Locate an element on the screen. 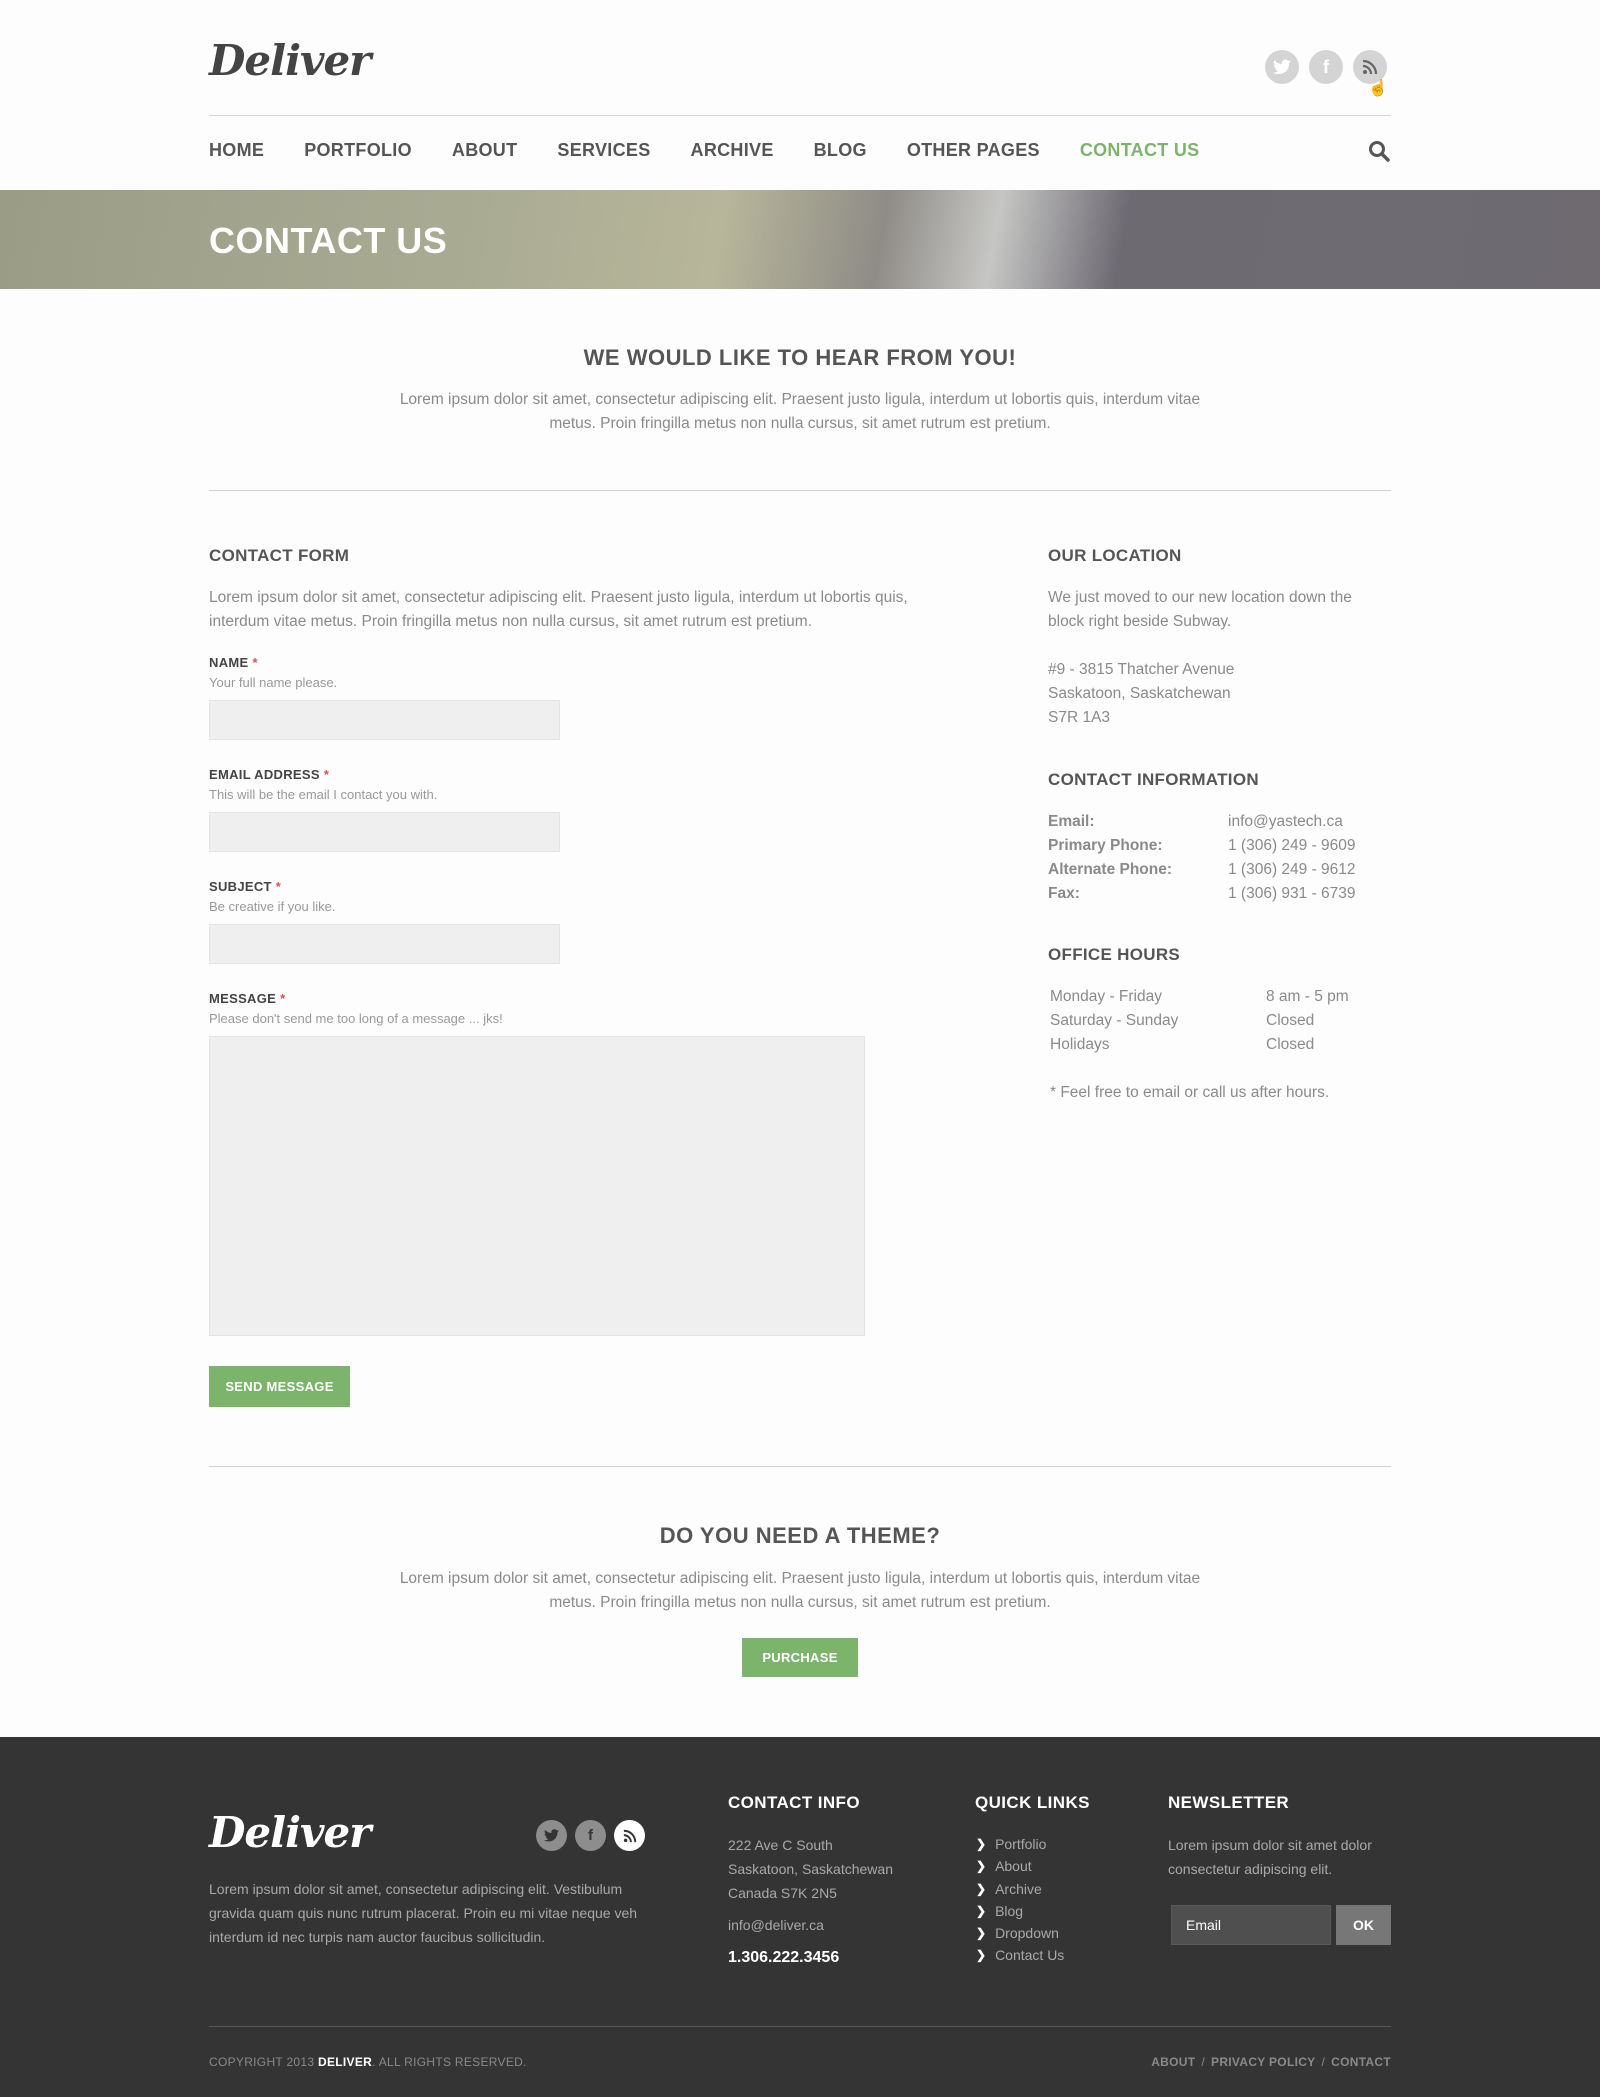 This screenshot has width=1600, height=2097. name-hint: Your full name please. is located at coordinates (273, 682).